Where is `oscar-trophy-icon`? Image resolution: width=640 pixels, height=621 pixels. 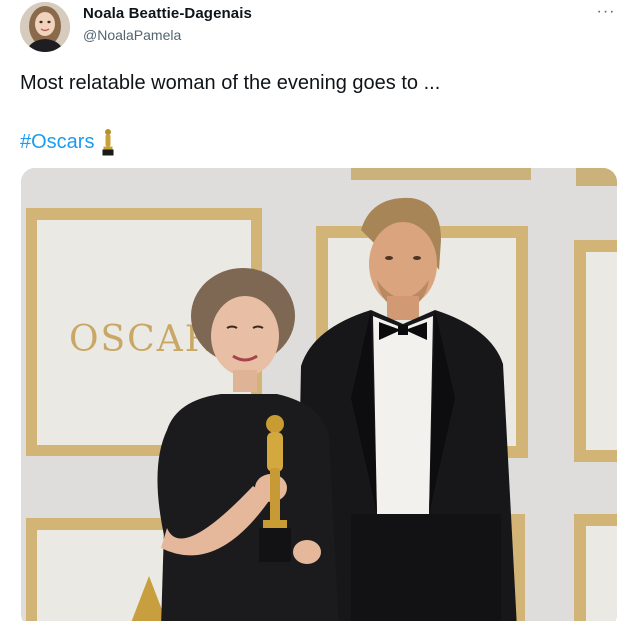
oscar-trophy-icon is located at coordinates (108, 142).